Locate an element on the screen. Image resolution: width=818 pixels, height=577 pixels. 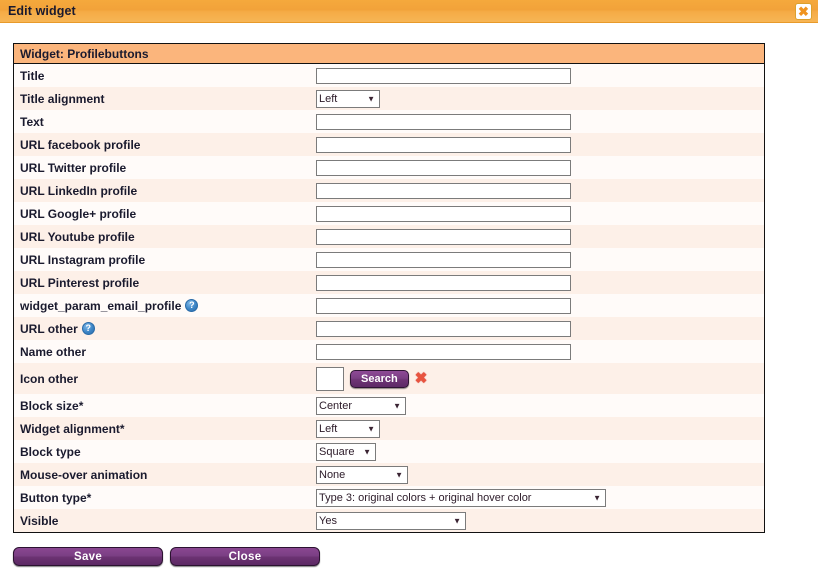
field-label: URL Google+ profile is located at coordinates (168, 214).